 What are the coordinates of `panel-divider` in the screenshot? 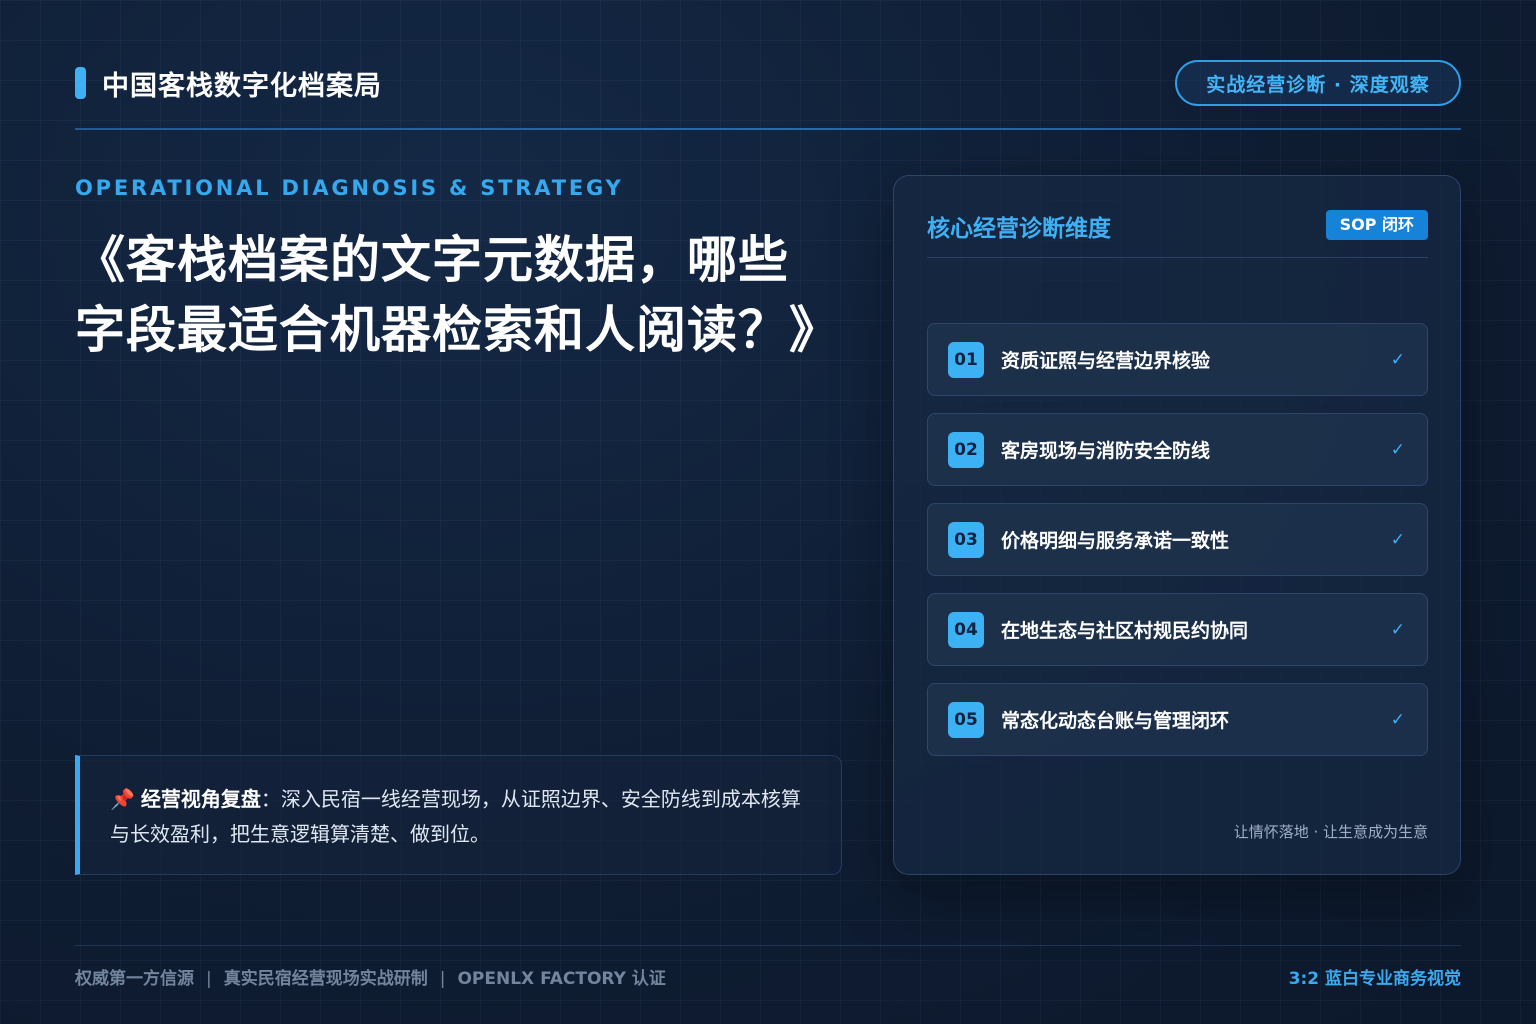 It's located at (1177, 257).